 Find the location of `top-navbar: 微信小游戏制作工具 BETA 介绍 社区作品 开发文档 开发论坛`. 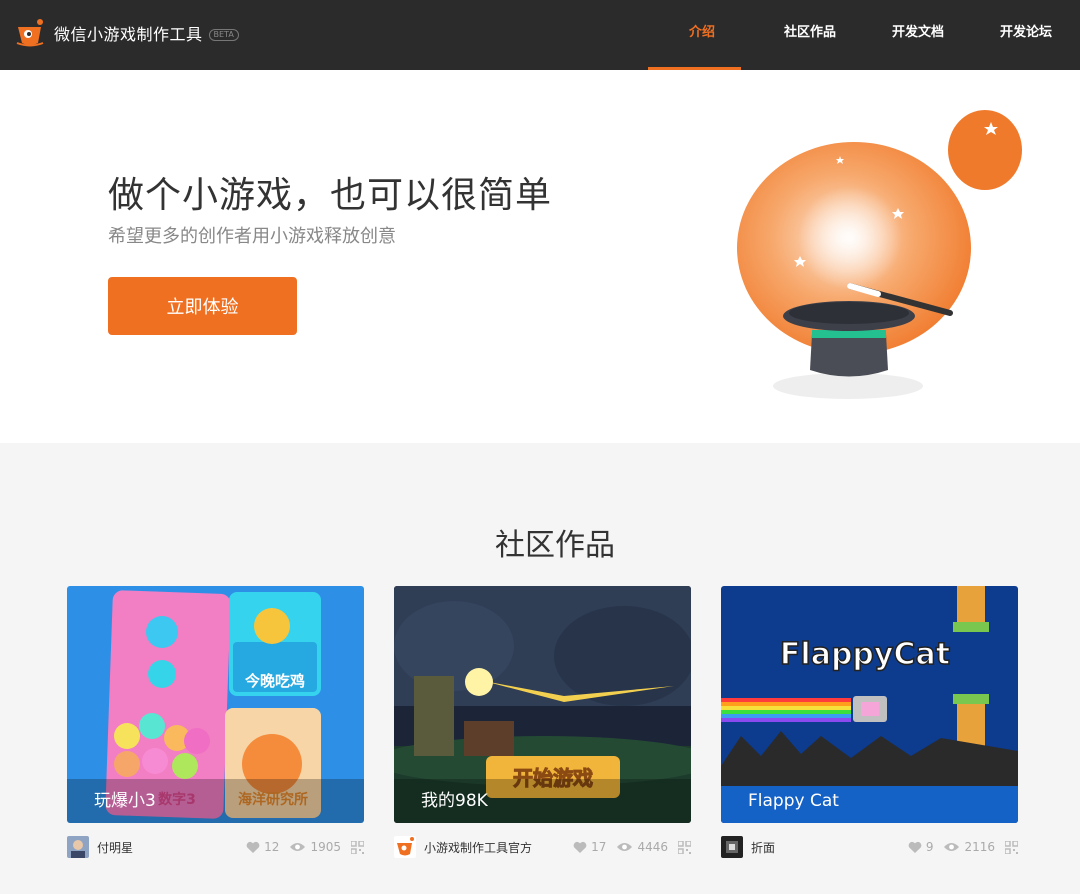

top-navbar: 微信小游戏制作工具 BETA 介绍 社区作品 开发文档 开发论坛 is located at coordinates (540, 35).